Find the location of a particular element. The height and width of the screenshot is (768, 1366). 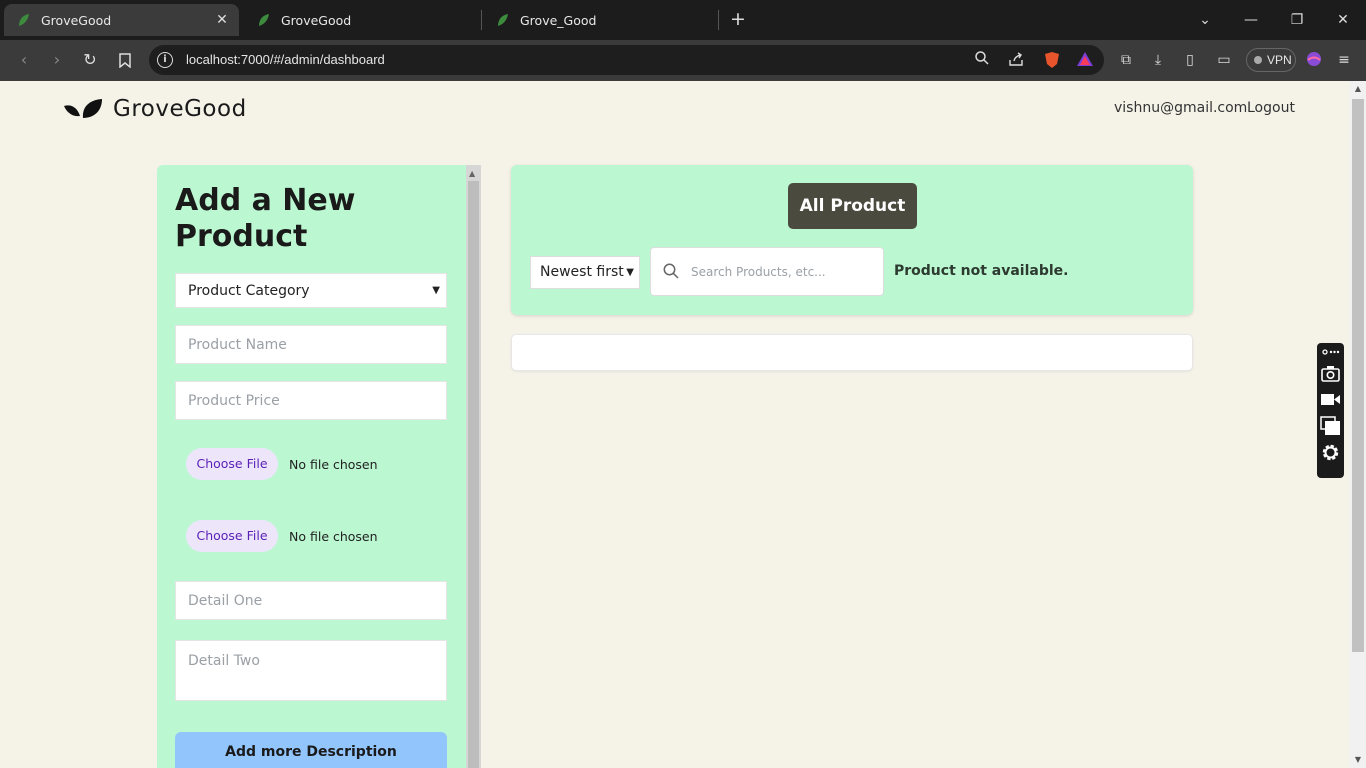

image-two-file-input: Choose File No file chosen is located at coordinates (282, 536).